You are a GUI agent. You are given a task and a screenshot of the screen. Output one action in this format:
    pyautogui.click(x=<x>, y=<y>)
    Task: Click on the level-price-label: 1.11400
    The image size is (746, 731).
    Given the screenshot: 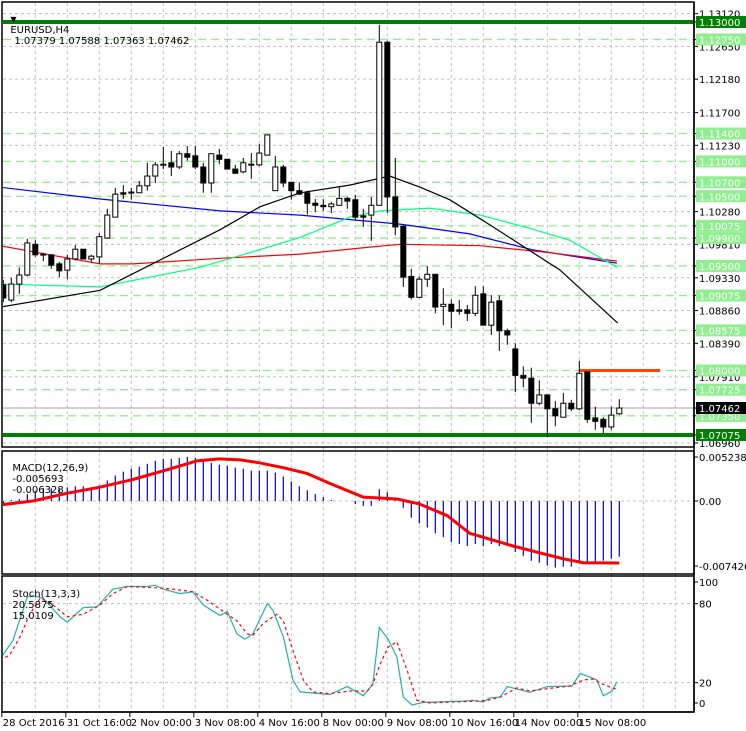 What is the action you would take?
    pyautogui.click(x=719, y=135)
    